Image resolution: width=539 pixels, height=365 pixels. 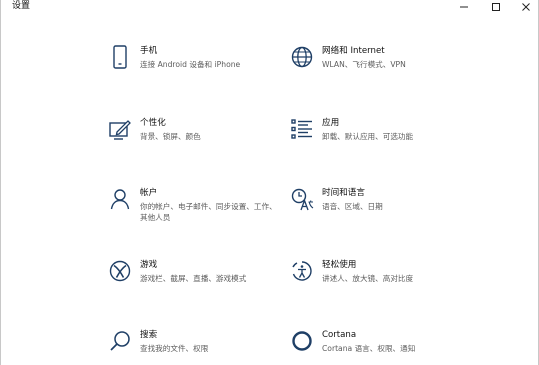 I want to click on settings-tile-accounts: 帐户 你的帐户、电子邮件、同步设置、工作、其他人员, so click(x=207, y=208).